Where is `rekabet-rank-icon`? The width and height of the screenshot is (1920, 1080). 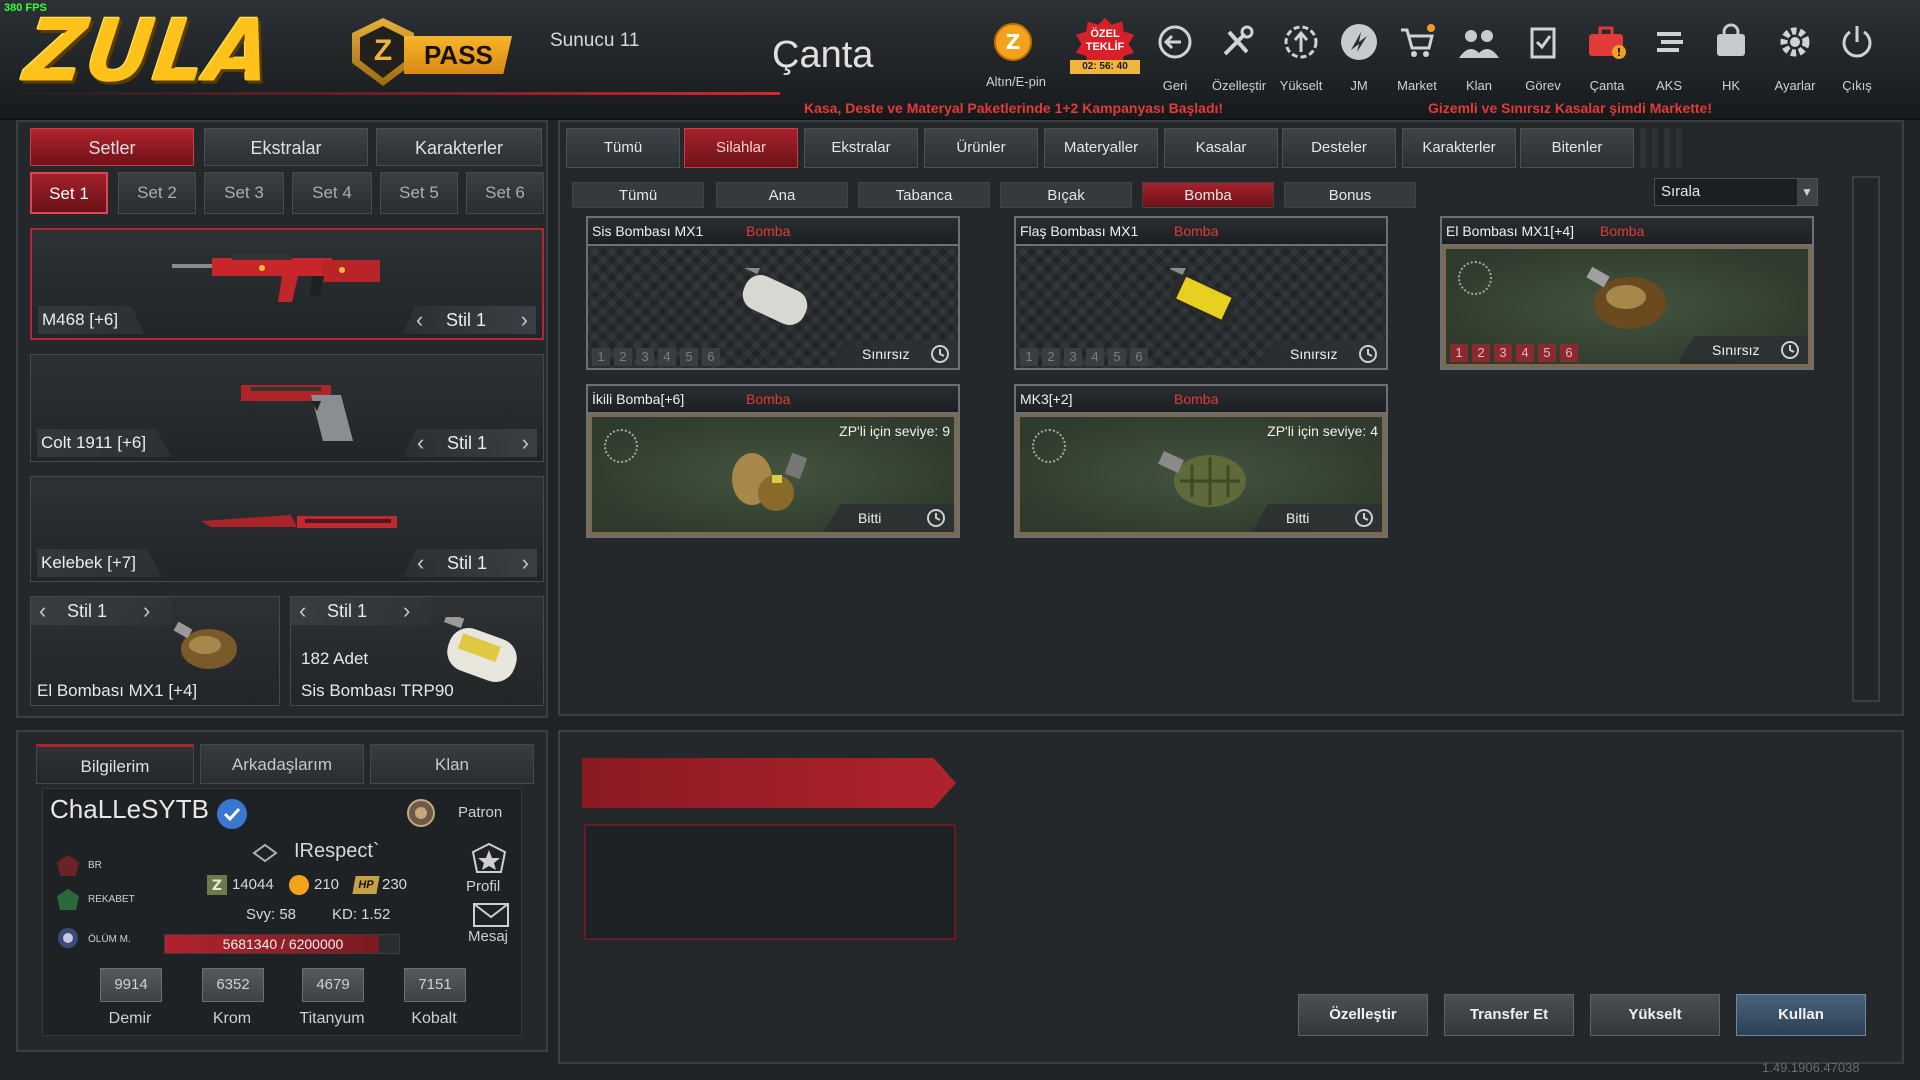 rekabet-rank-icon is located at coordinates (68, 899).